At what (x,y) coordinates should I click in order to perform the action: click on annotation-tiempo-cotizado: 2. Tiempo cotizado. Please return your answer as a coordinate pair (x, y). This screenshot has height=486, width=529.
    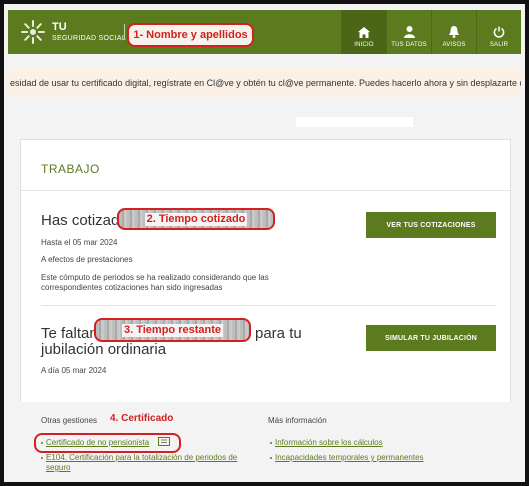
    Looking at the image, I should click on (196, 219).